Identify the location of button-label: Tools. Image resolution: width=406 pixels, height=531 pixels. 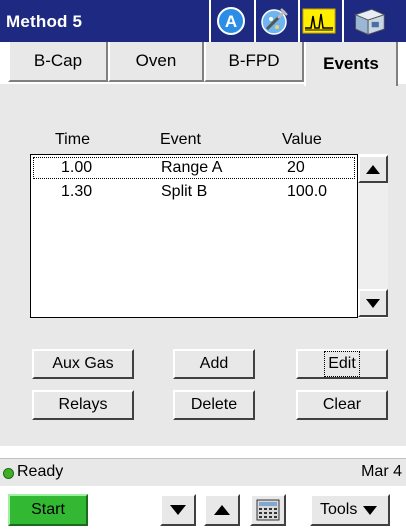
(339, 509).